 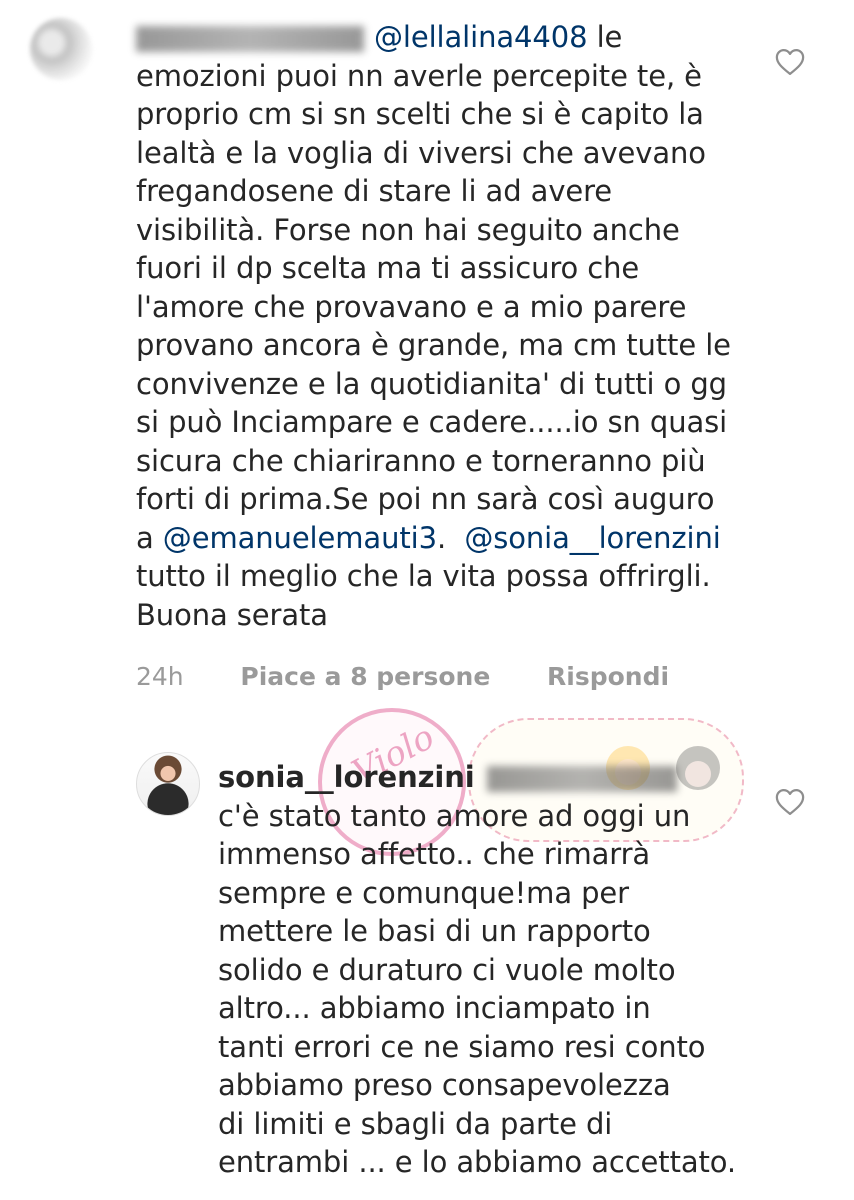 What do you see at coordinates (232, 614) in the screenshot?
I see `comment-line: Buona serata` at bounding box center [232, 614].